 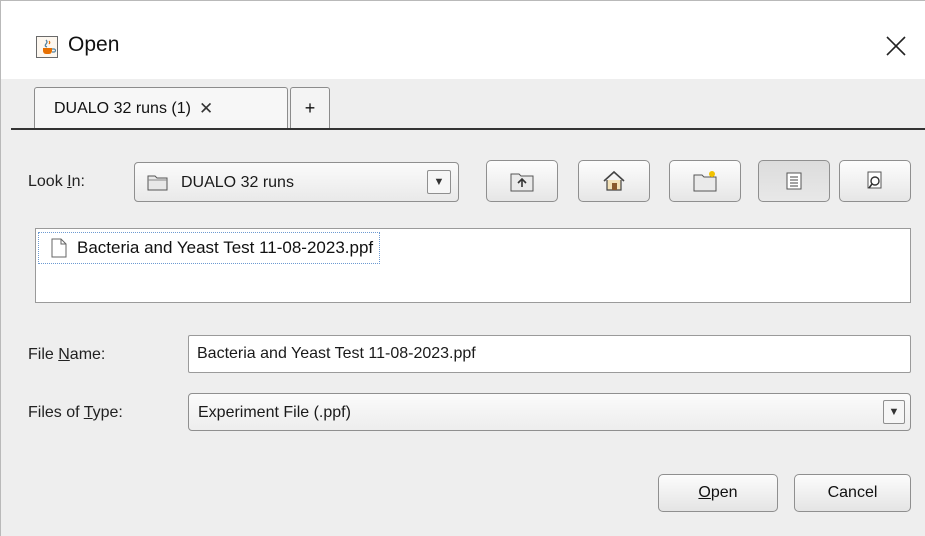 I want to click on open-button: Open, so click(x=718, y=493).